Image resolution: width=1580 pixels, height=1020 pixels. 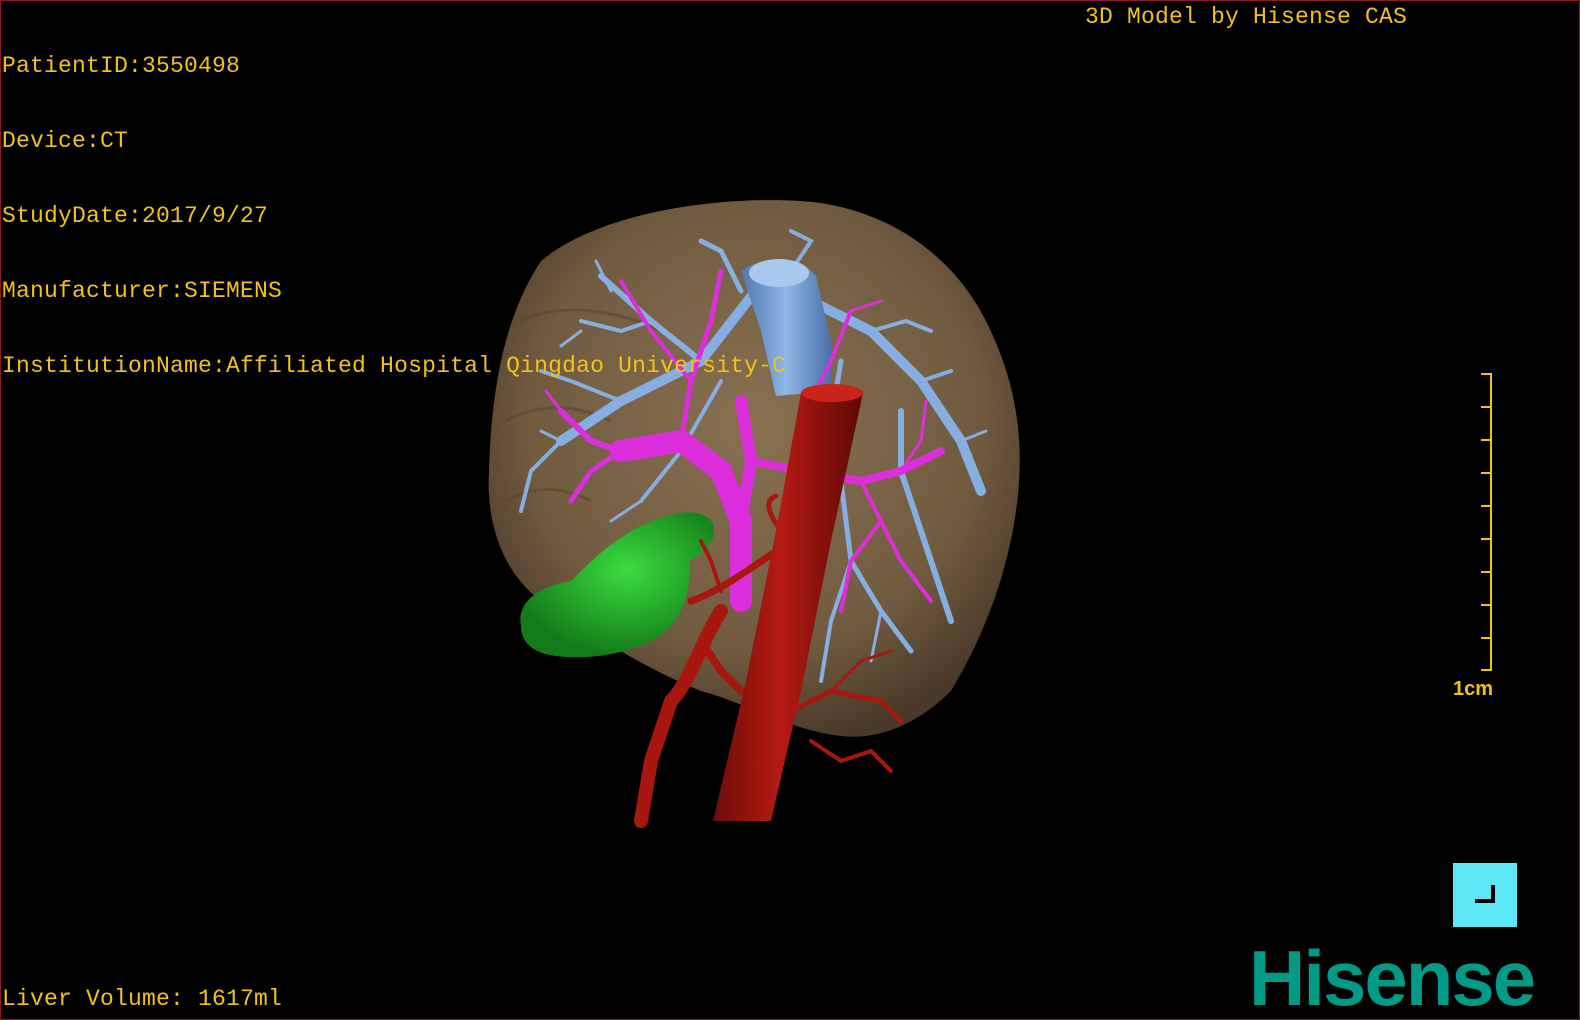 What do you see at coordinates (121, 66) in the screenshot?
I see `patient-id-text: PatientID:3550498` at bounding box center [121, 66].